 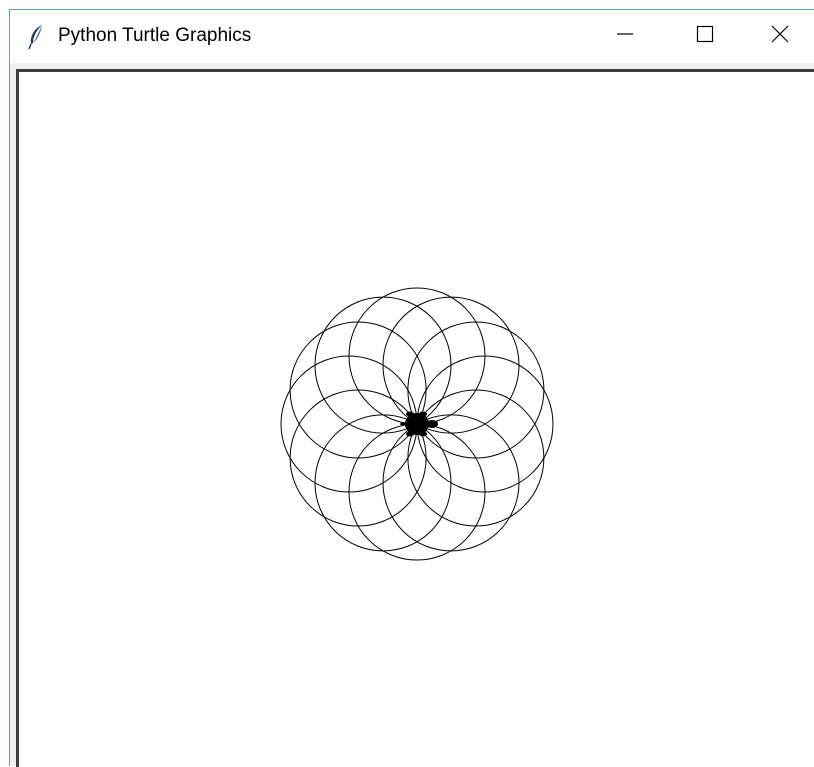 What do you see at coordinates (412, 36) in the screenshot?
I see `title-bar: Python Turtle Graphics` at bounding box center [412, 36].